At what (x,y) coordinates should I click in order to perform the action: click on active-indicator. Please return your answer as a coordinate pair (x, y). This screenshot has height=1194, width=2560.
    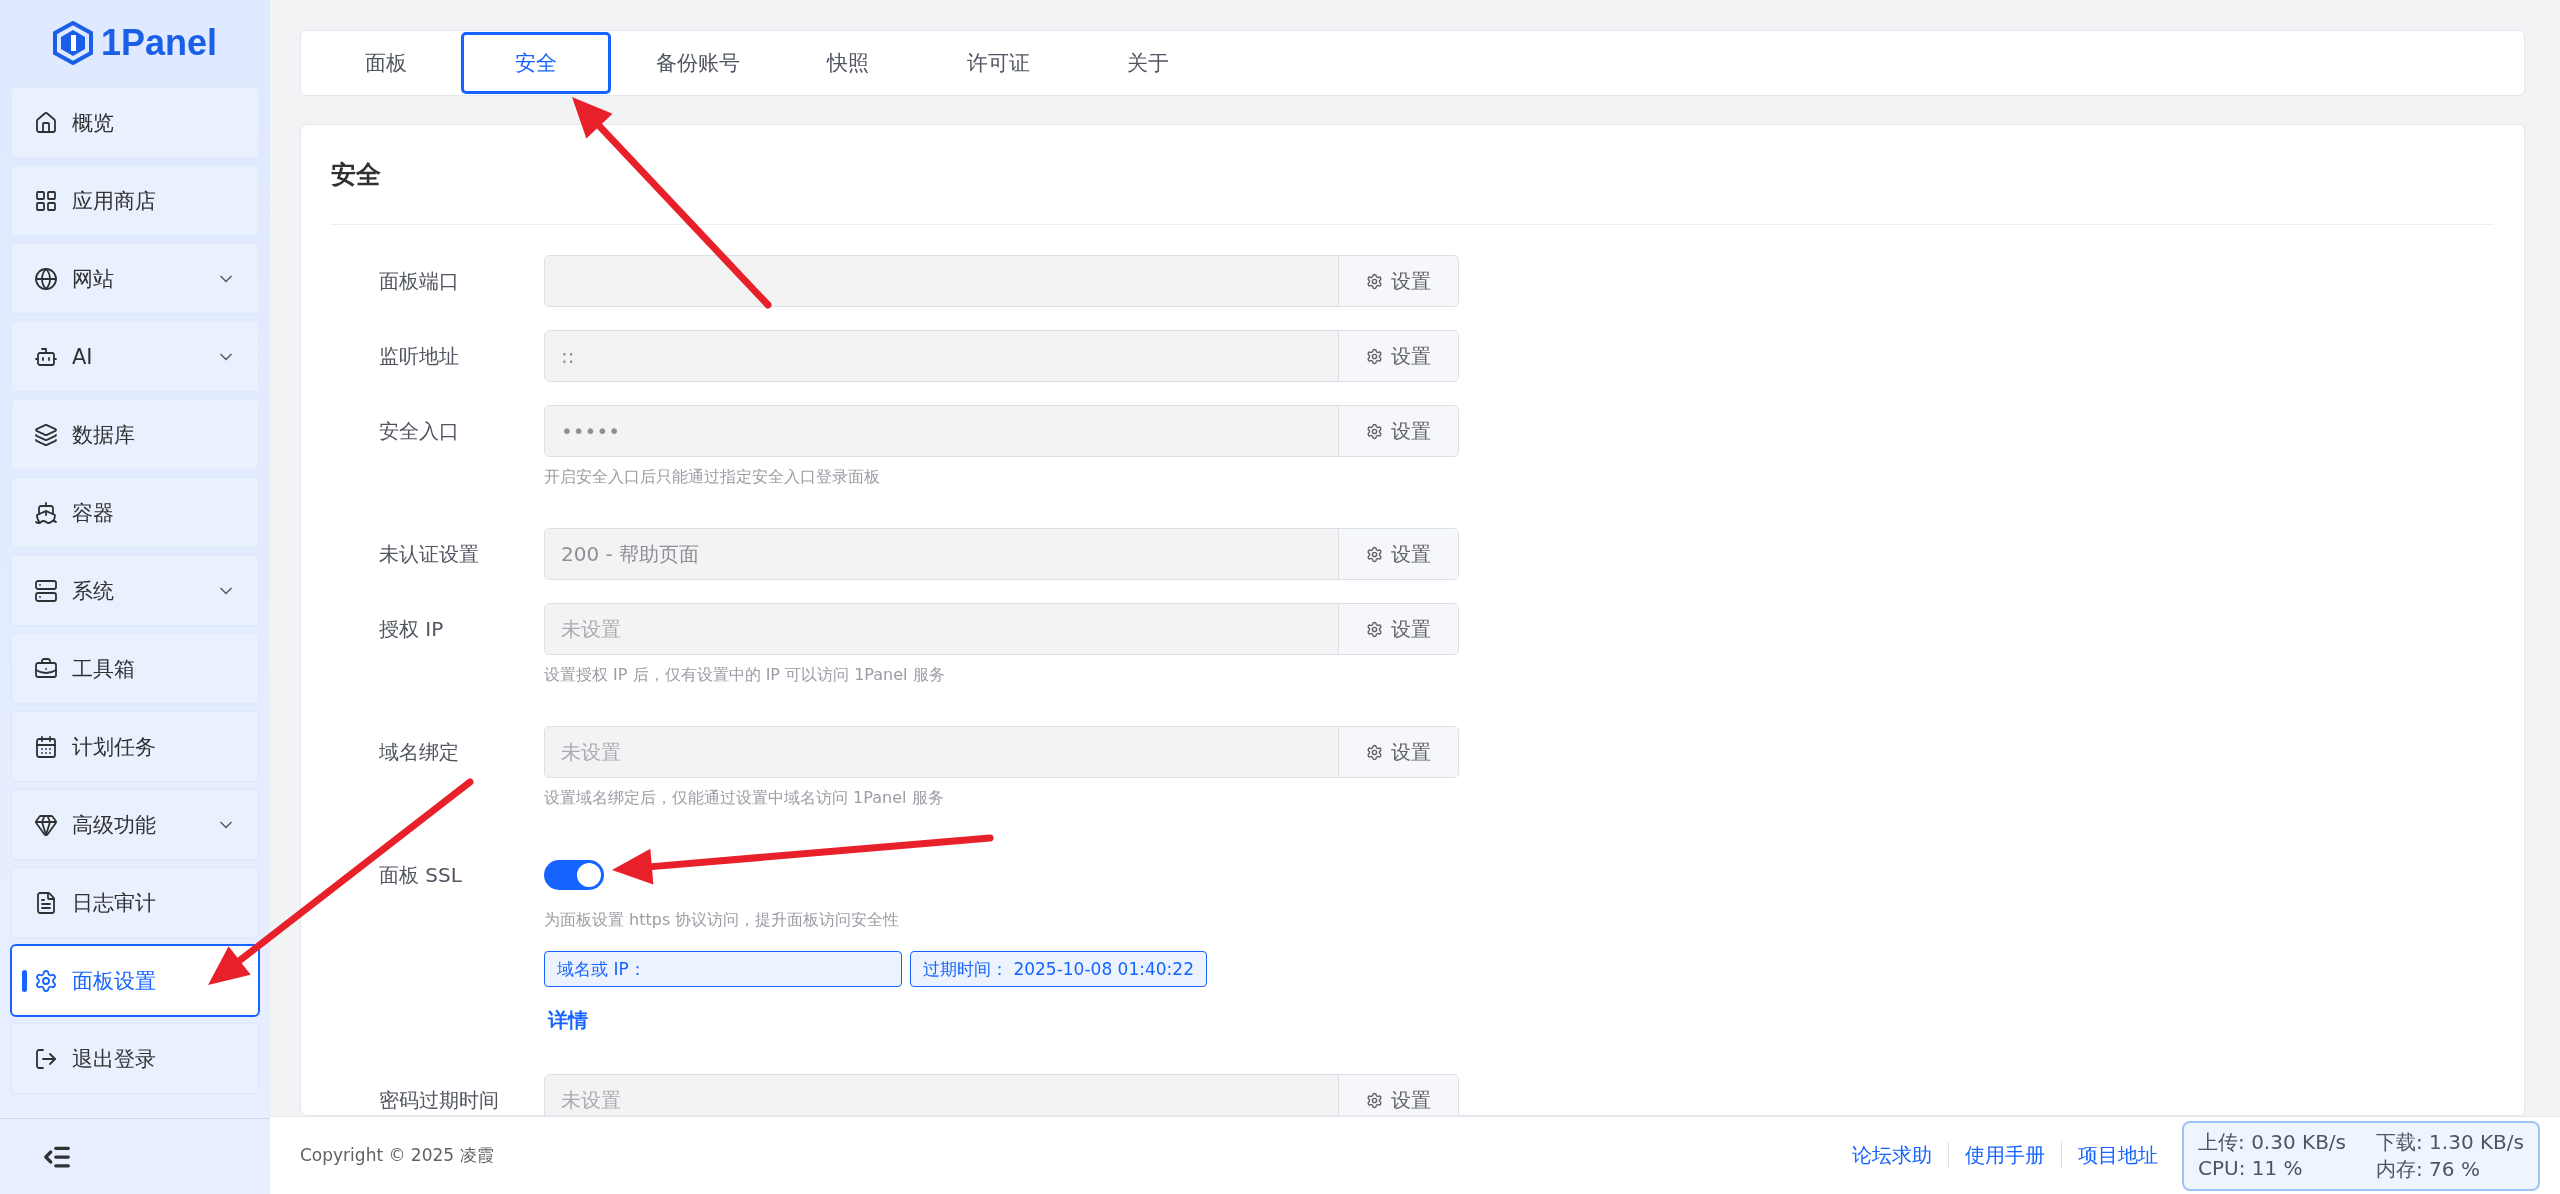
    Looking at the image, I should click on (24, 980).